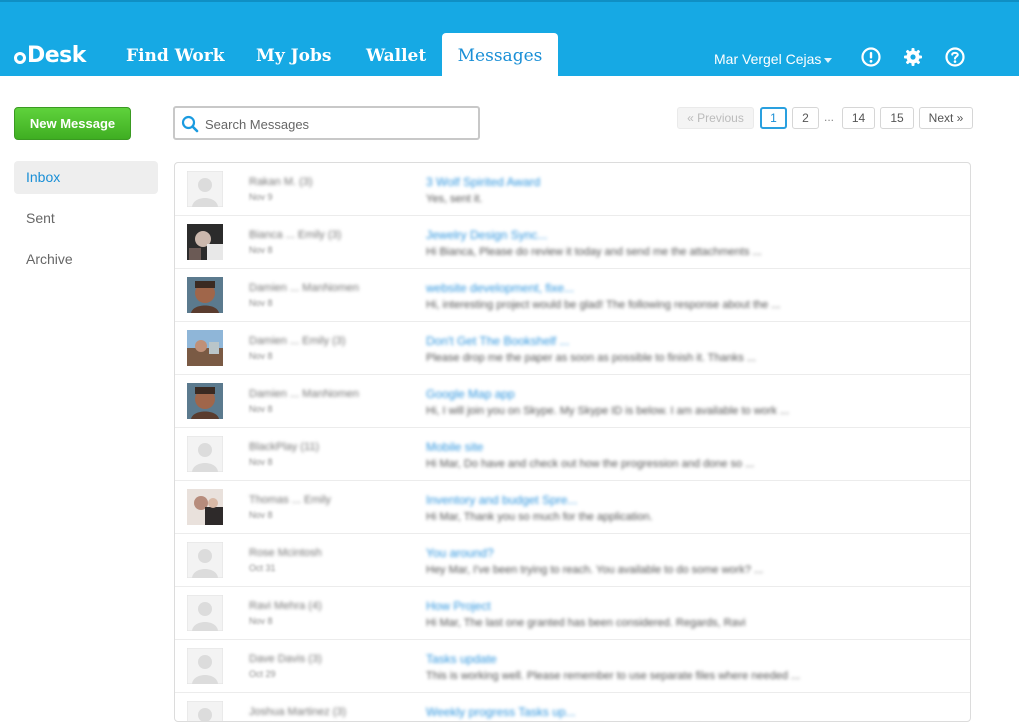  I want to click on search-input, so click(335, 124).